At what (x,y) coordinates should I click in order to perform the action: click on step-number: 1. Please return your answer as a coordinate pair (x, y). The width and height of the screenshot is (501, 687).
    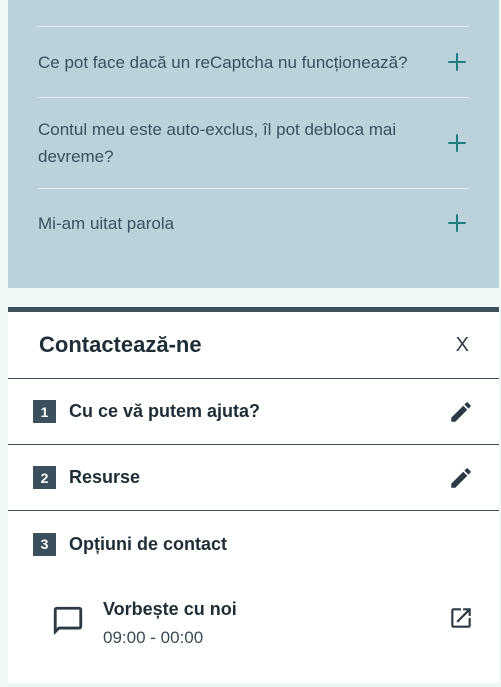
    Looking at the image, I should click on (44, 411).